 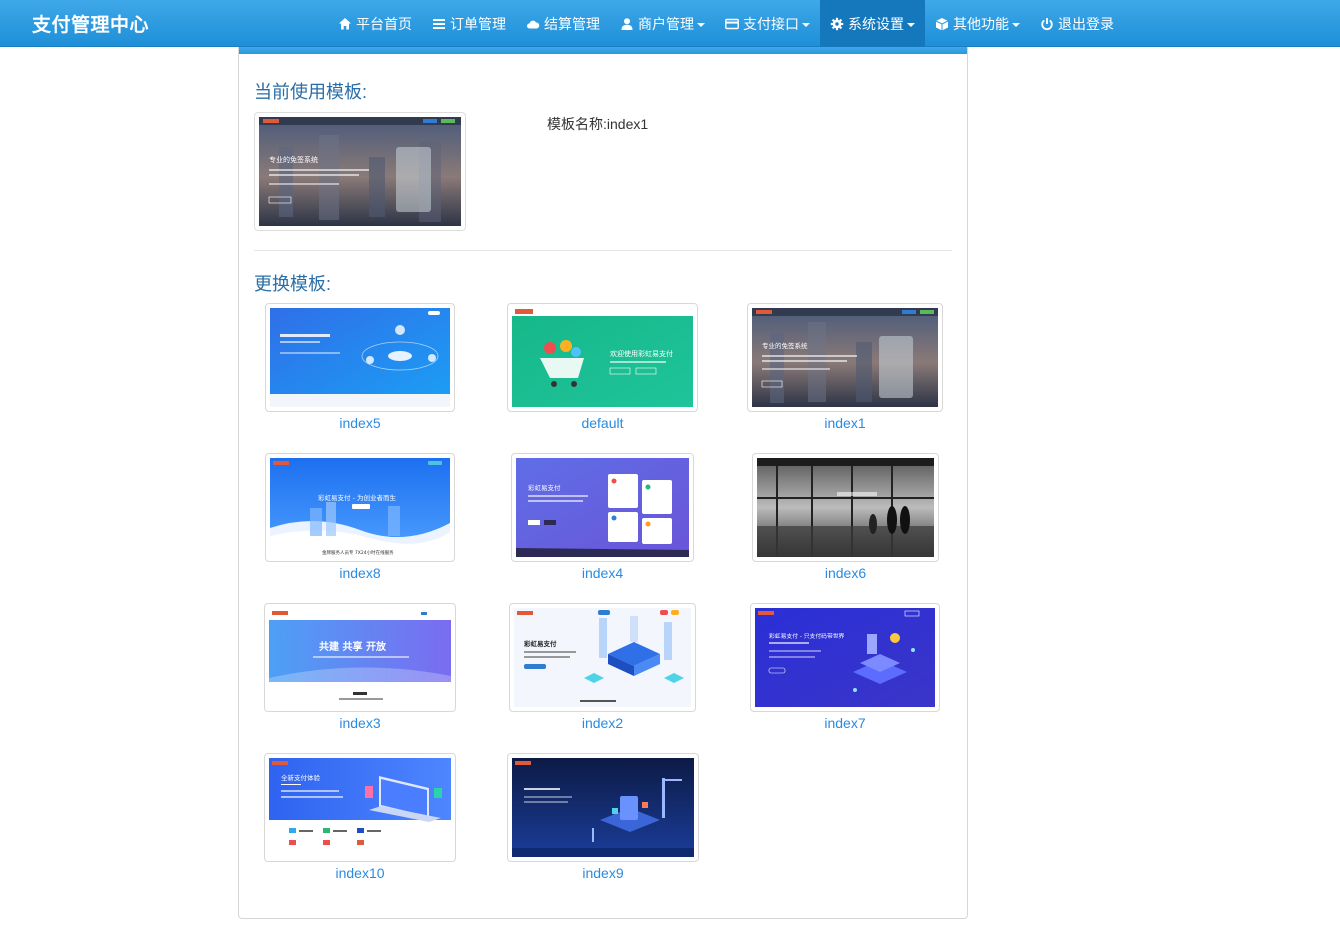 I want to click on current-thumb-text: 专业的免签系统, so click(x=293, y=159).